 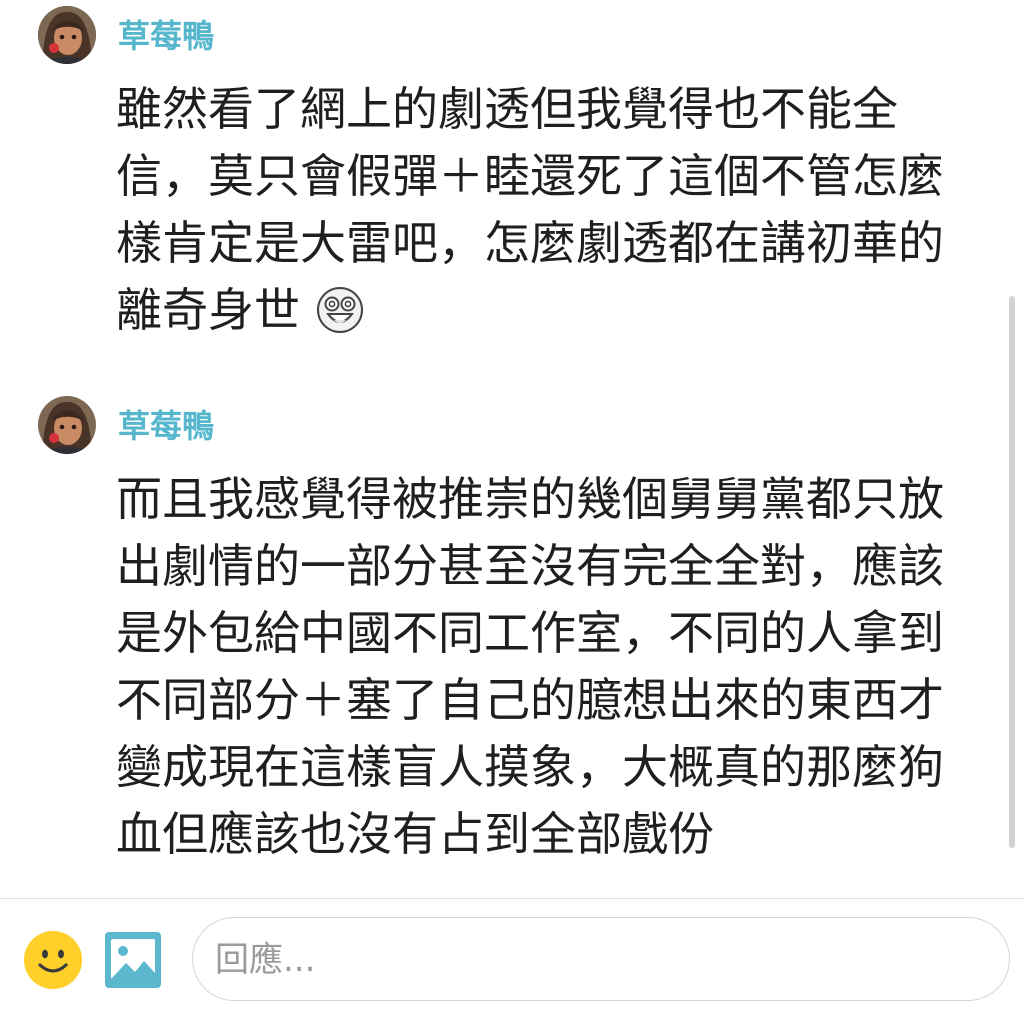 I want to click on image-icon, so click(x=133, y=960).